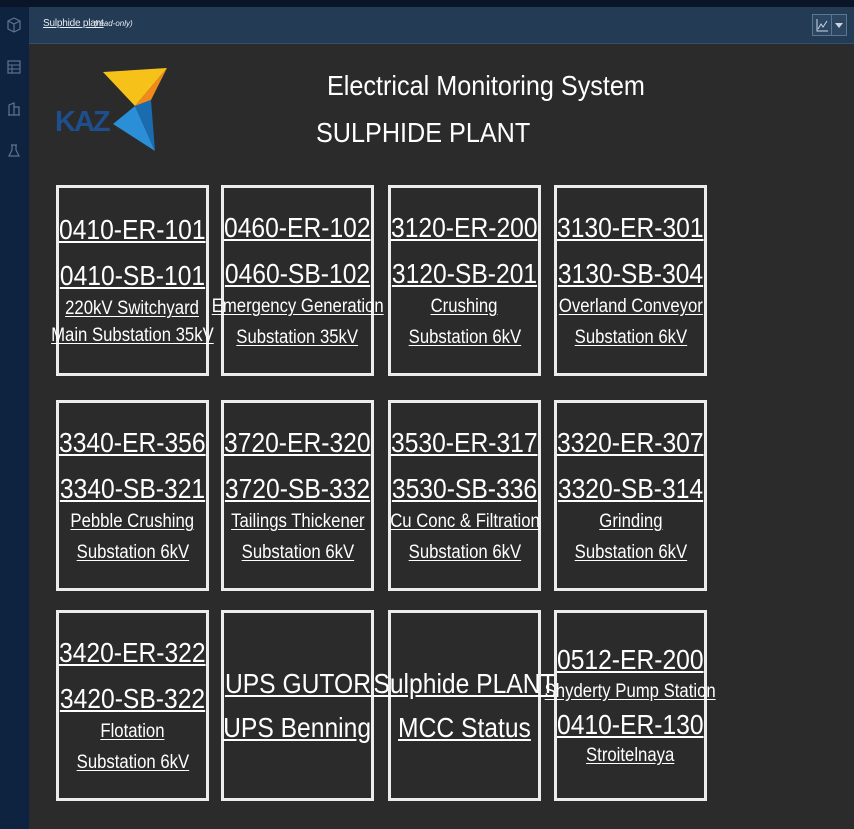 The image size is (854, 829). I want to click on tile-link-label: 3530-SB-336, so click(464, 489).